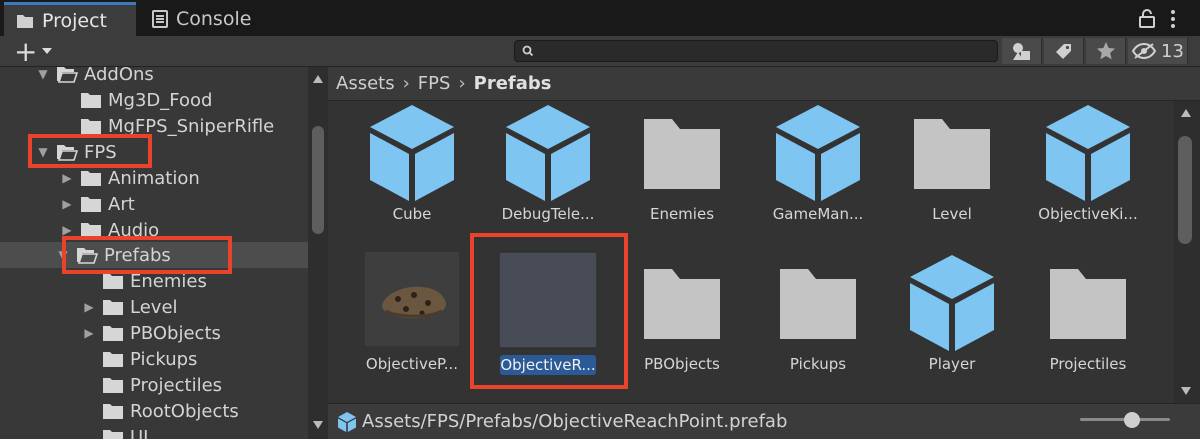  Describe the element at coordinates (137, 255) in the screenshot. I see `tree-item-label: Prefabs` at that location.